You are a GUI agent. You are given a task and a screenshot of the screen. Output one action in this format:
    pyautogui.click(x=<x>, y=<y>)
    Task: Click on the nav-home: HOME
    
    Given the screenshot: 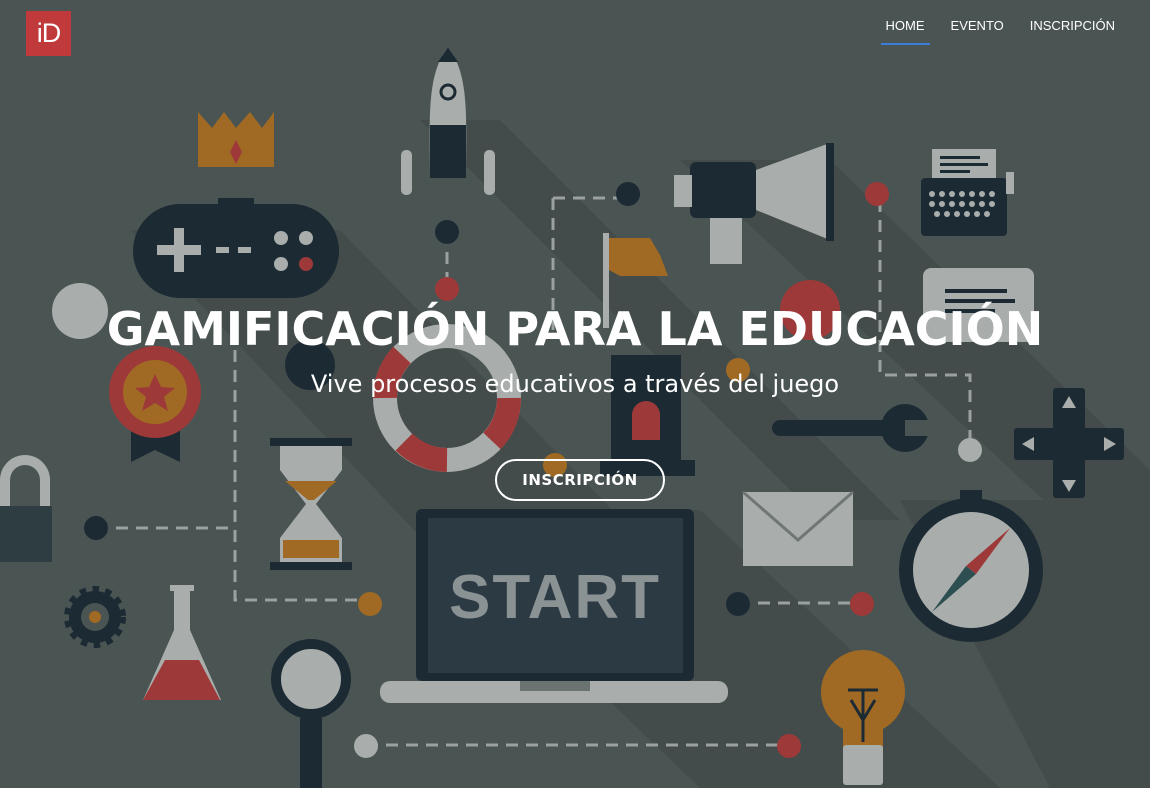 What is the action you would take?
    pyautogui.click(x=905, y=22)
    